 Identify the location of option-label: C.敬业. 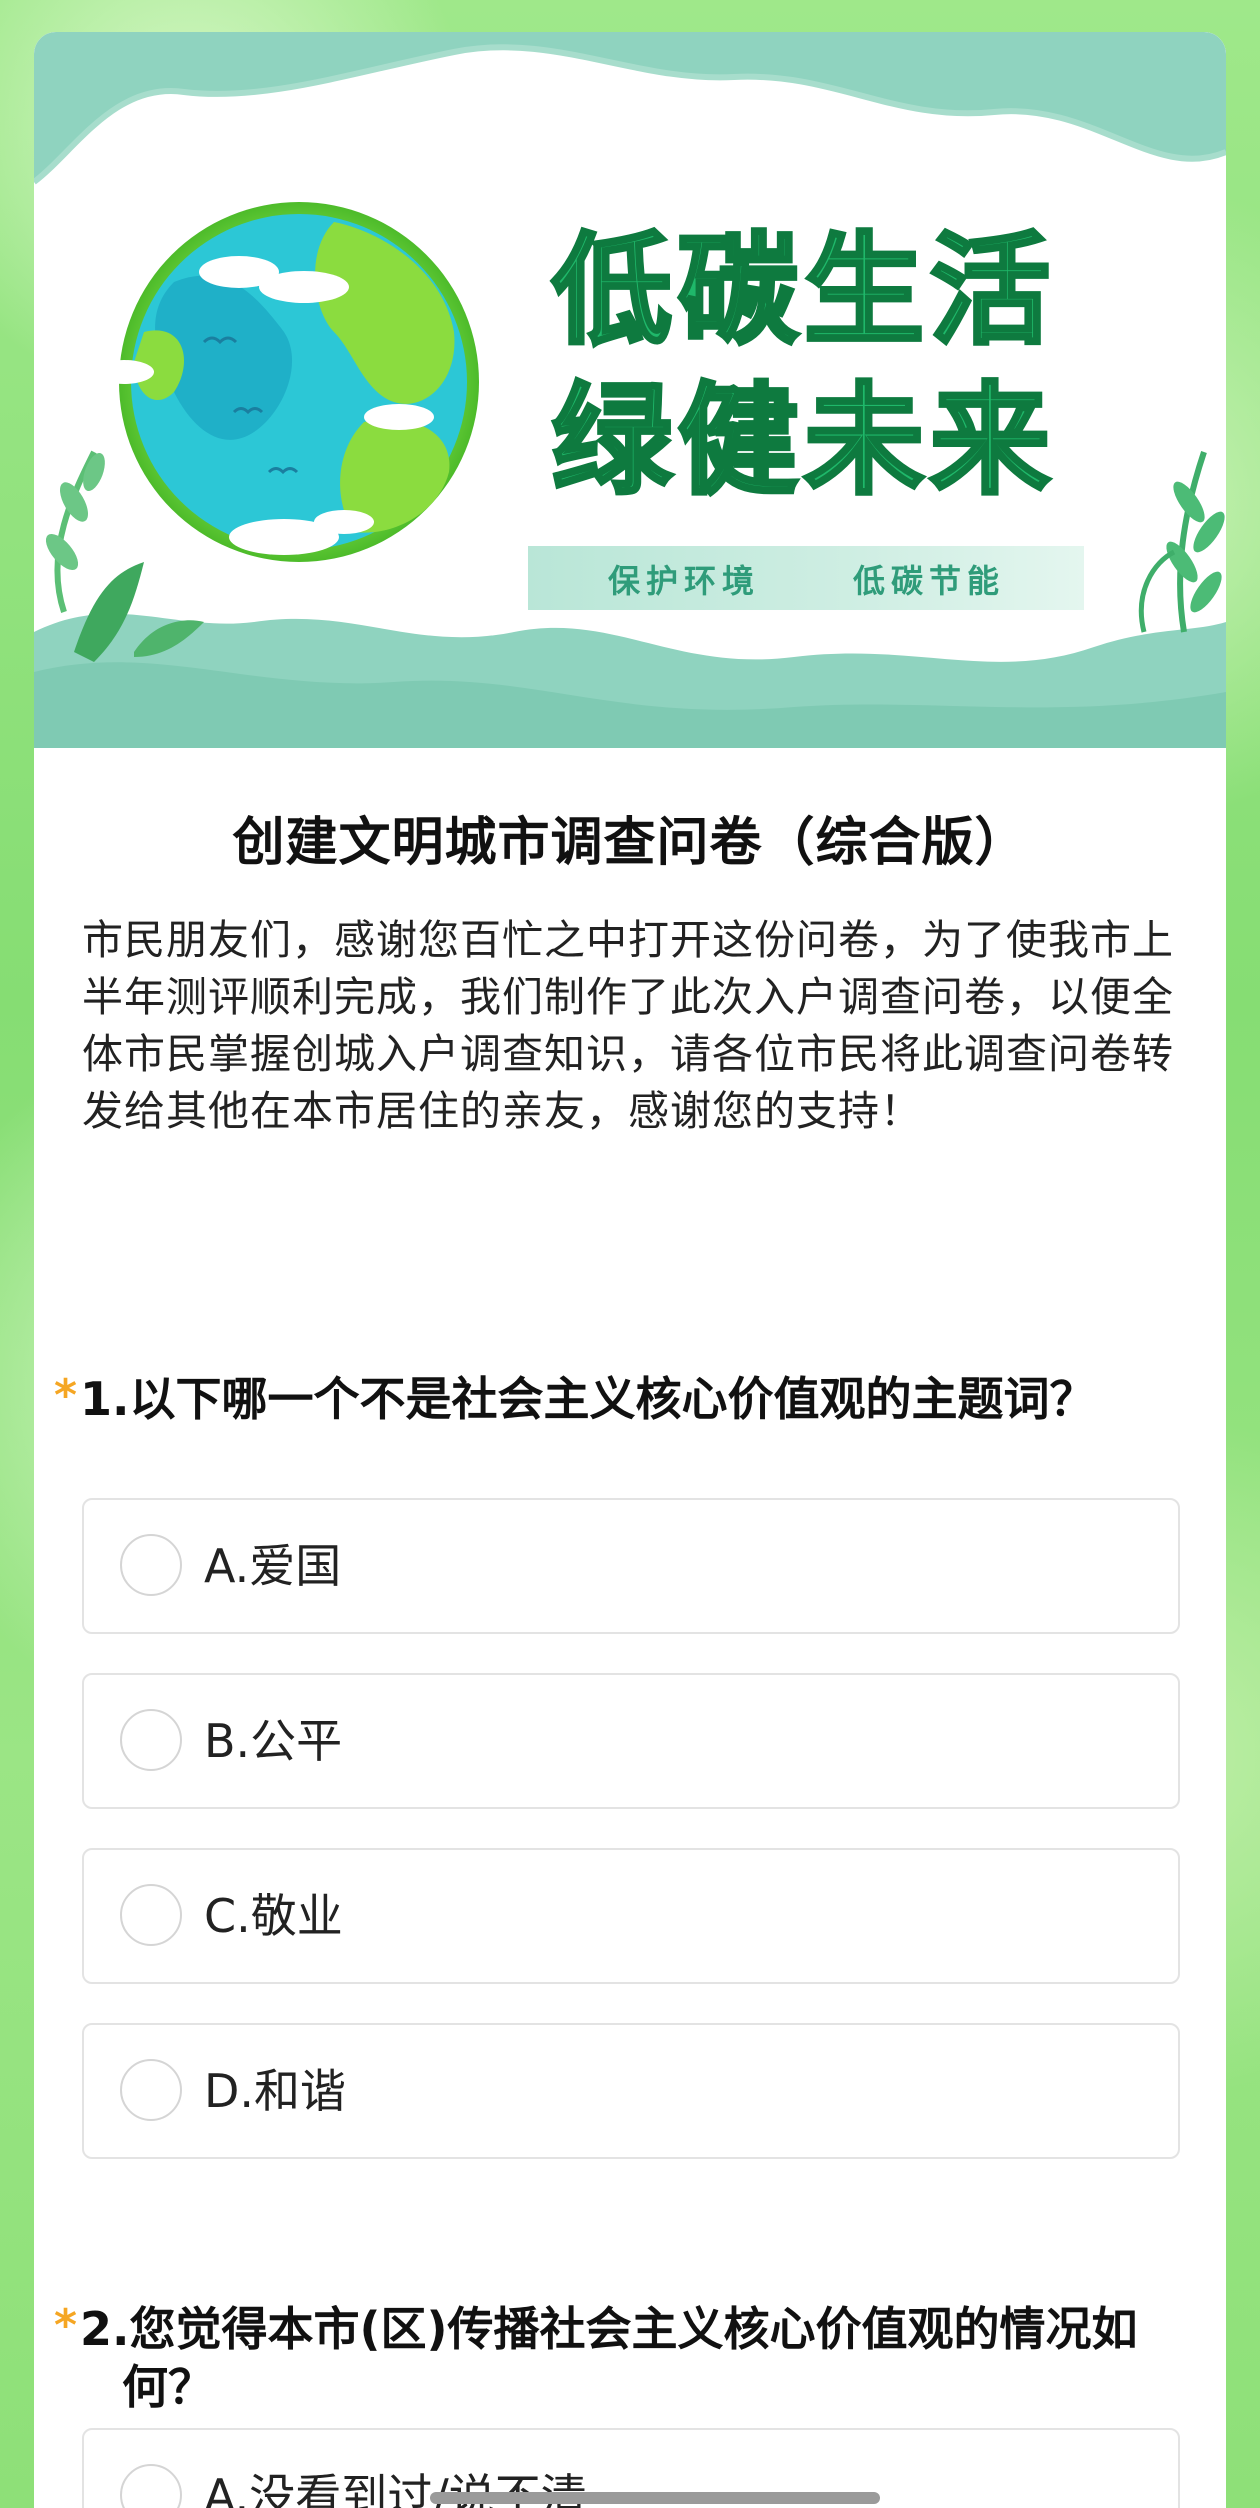
(273, 1916).